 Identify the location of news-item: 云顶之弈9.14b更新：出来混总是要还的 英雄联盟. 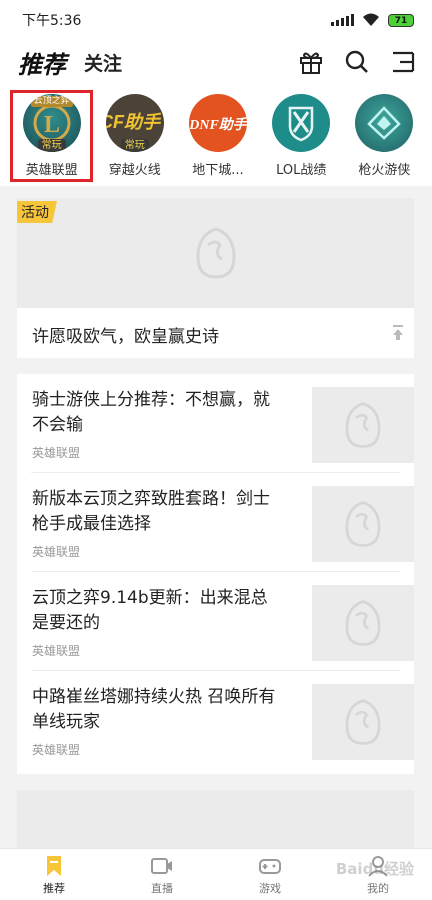
(222, 621).